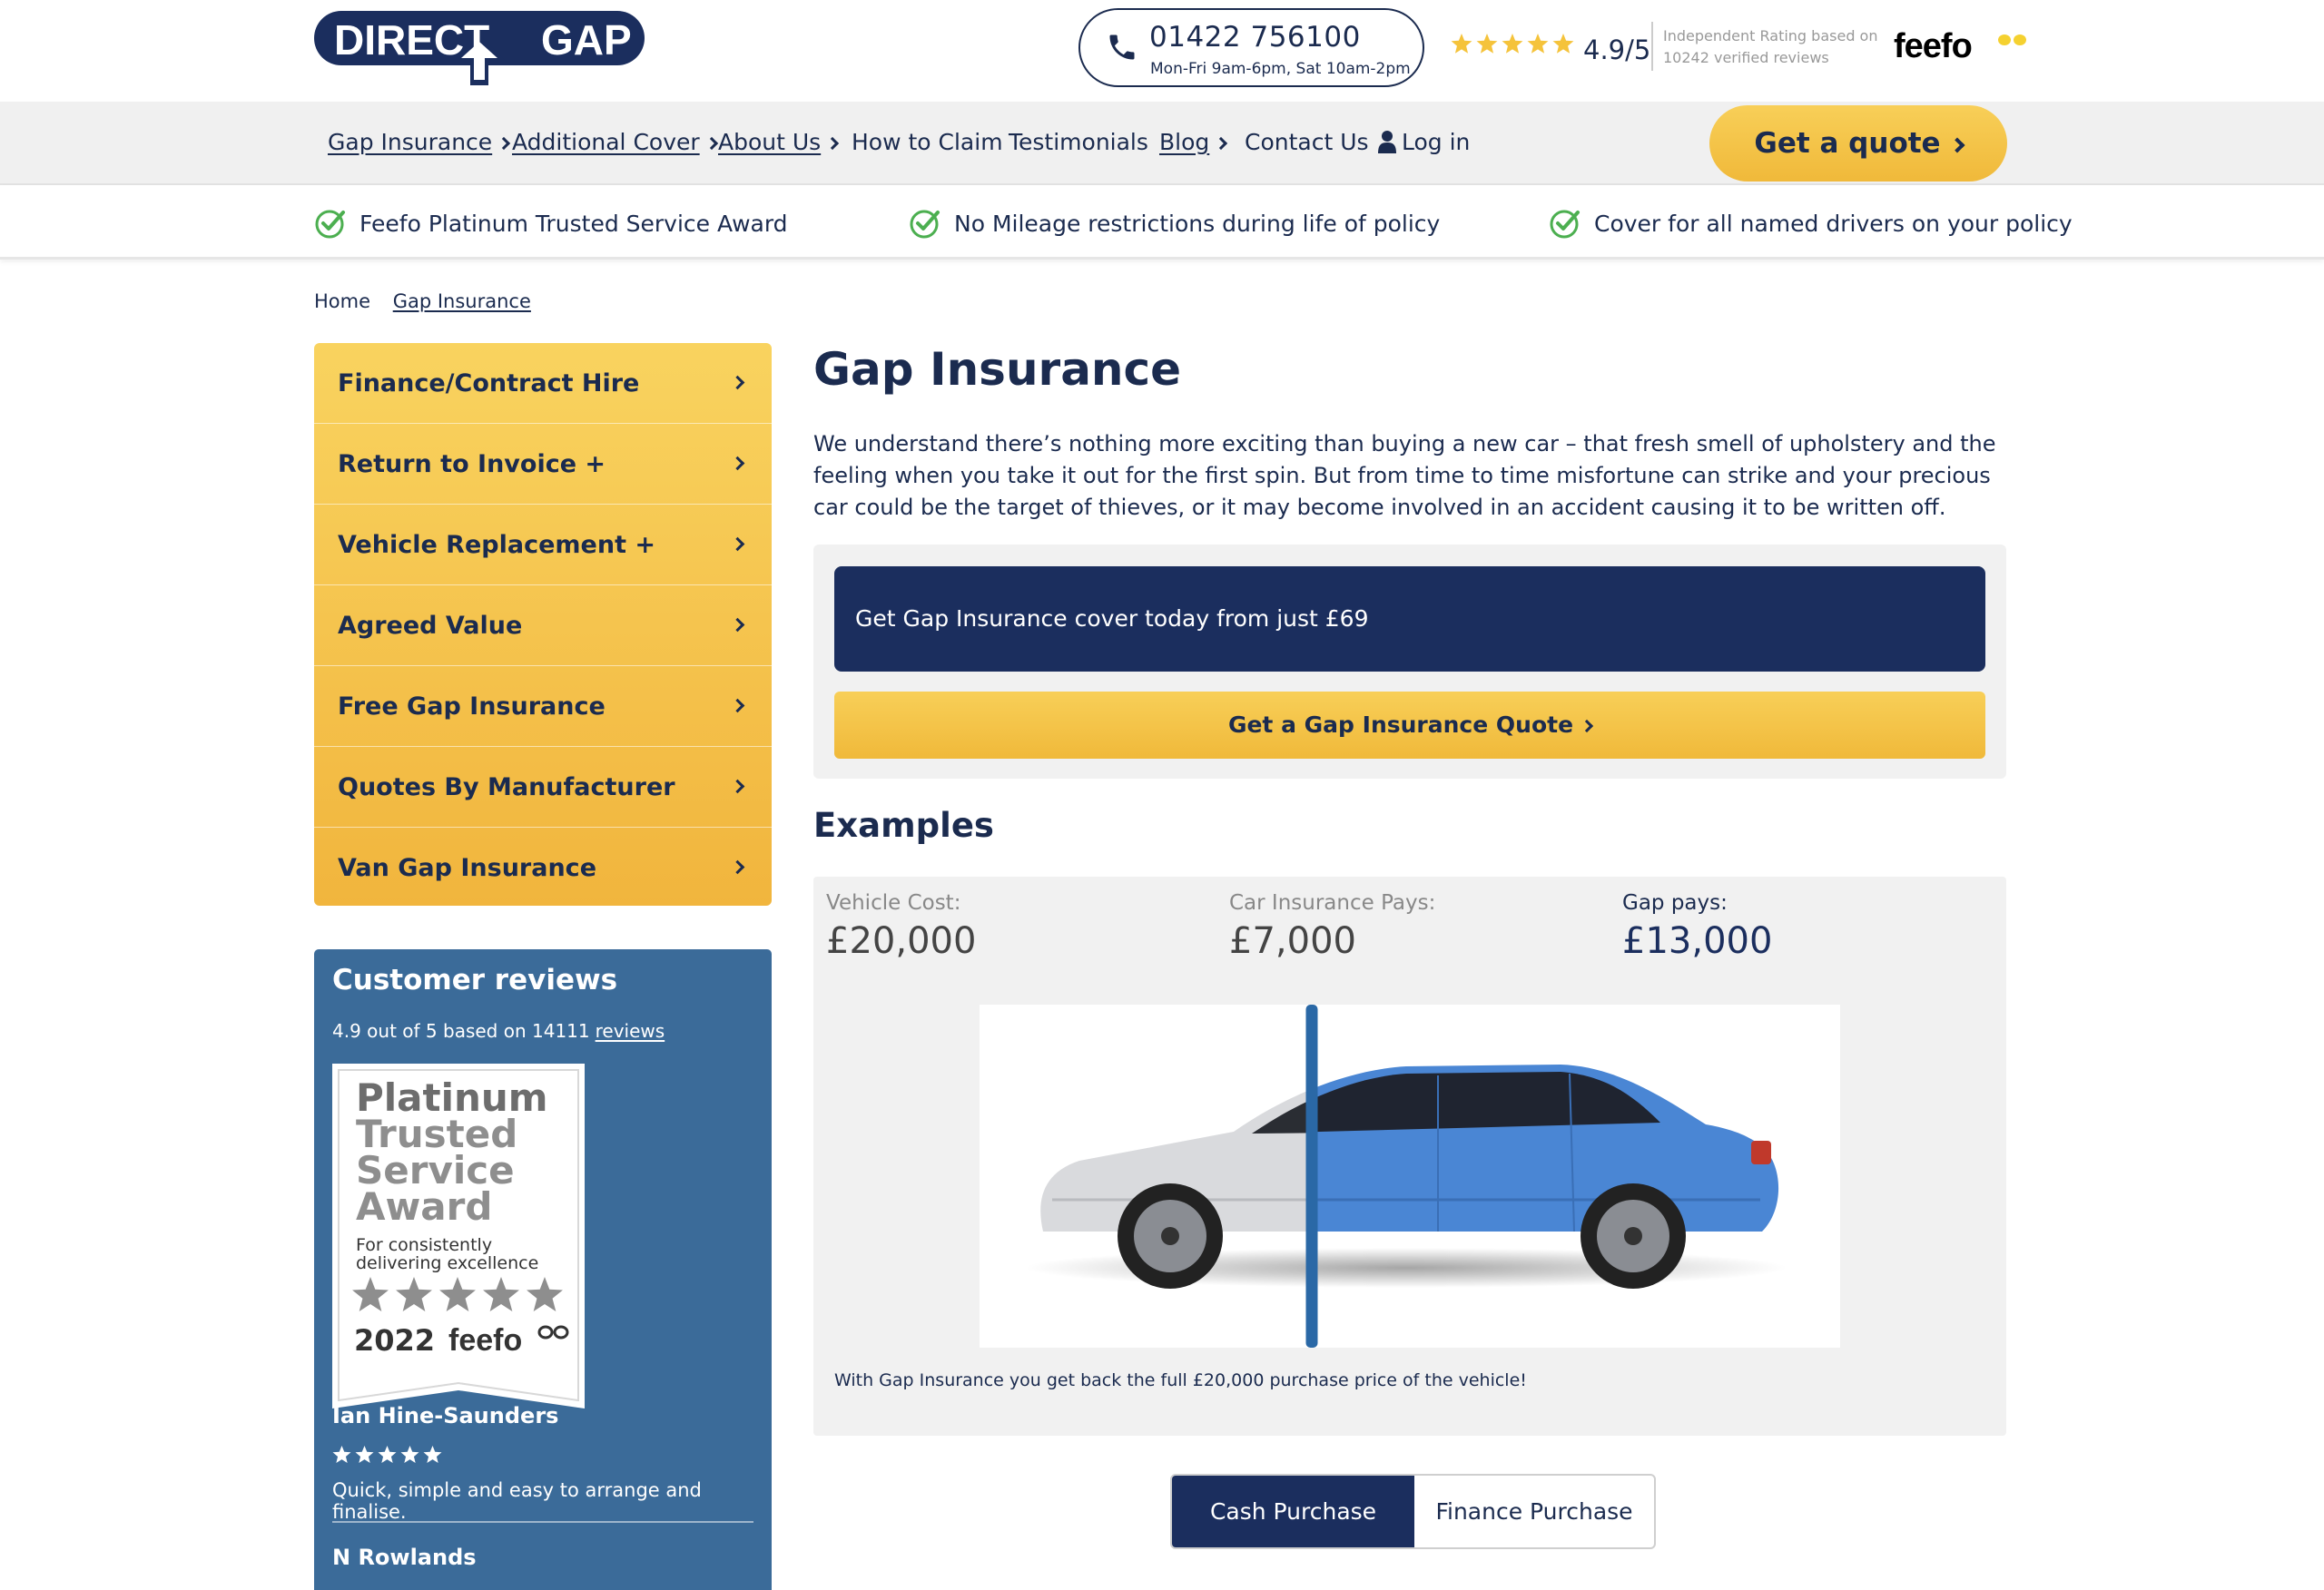  I want to click on award-year: 2022, so click(394, 1340).